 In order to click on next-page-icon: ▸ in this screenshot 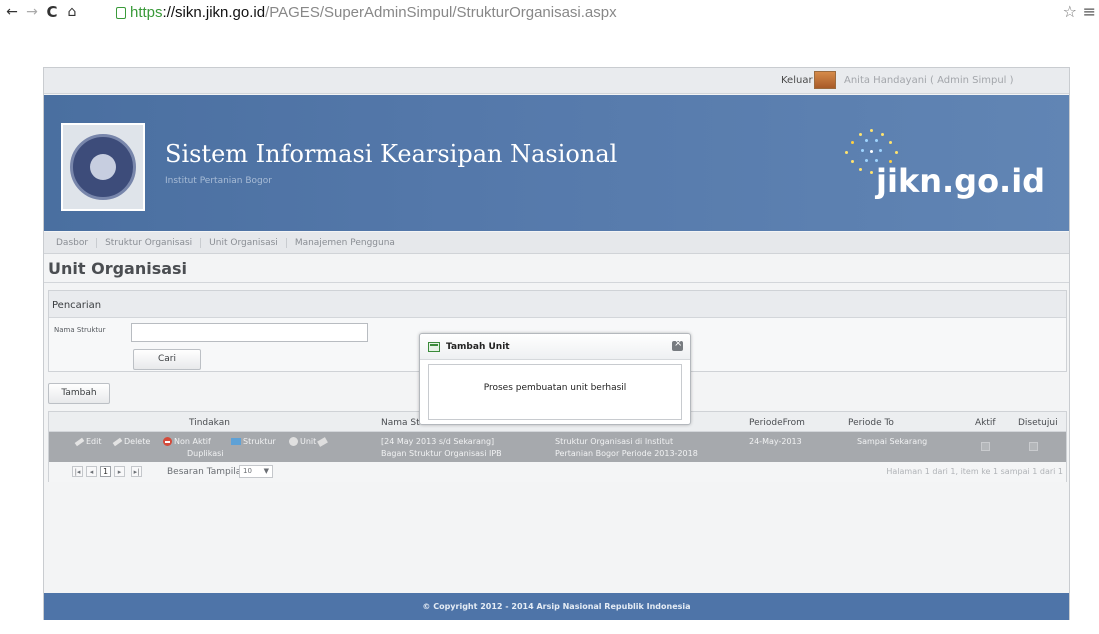, I will do `click(119, 471)`.